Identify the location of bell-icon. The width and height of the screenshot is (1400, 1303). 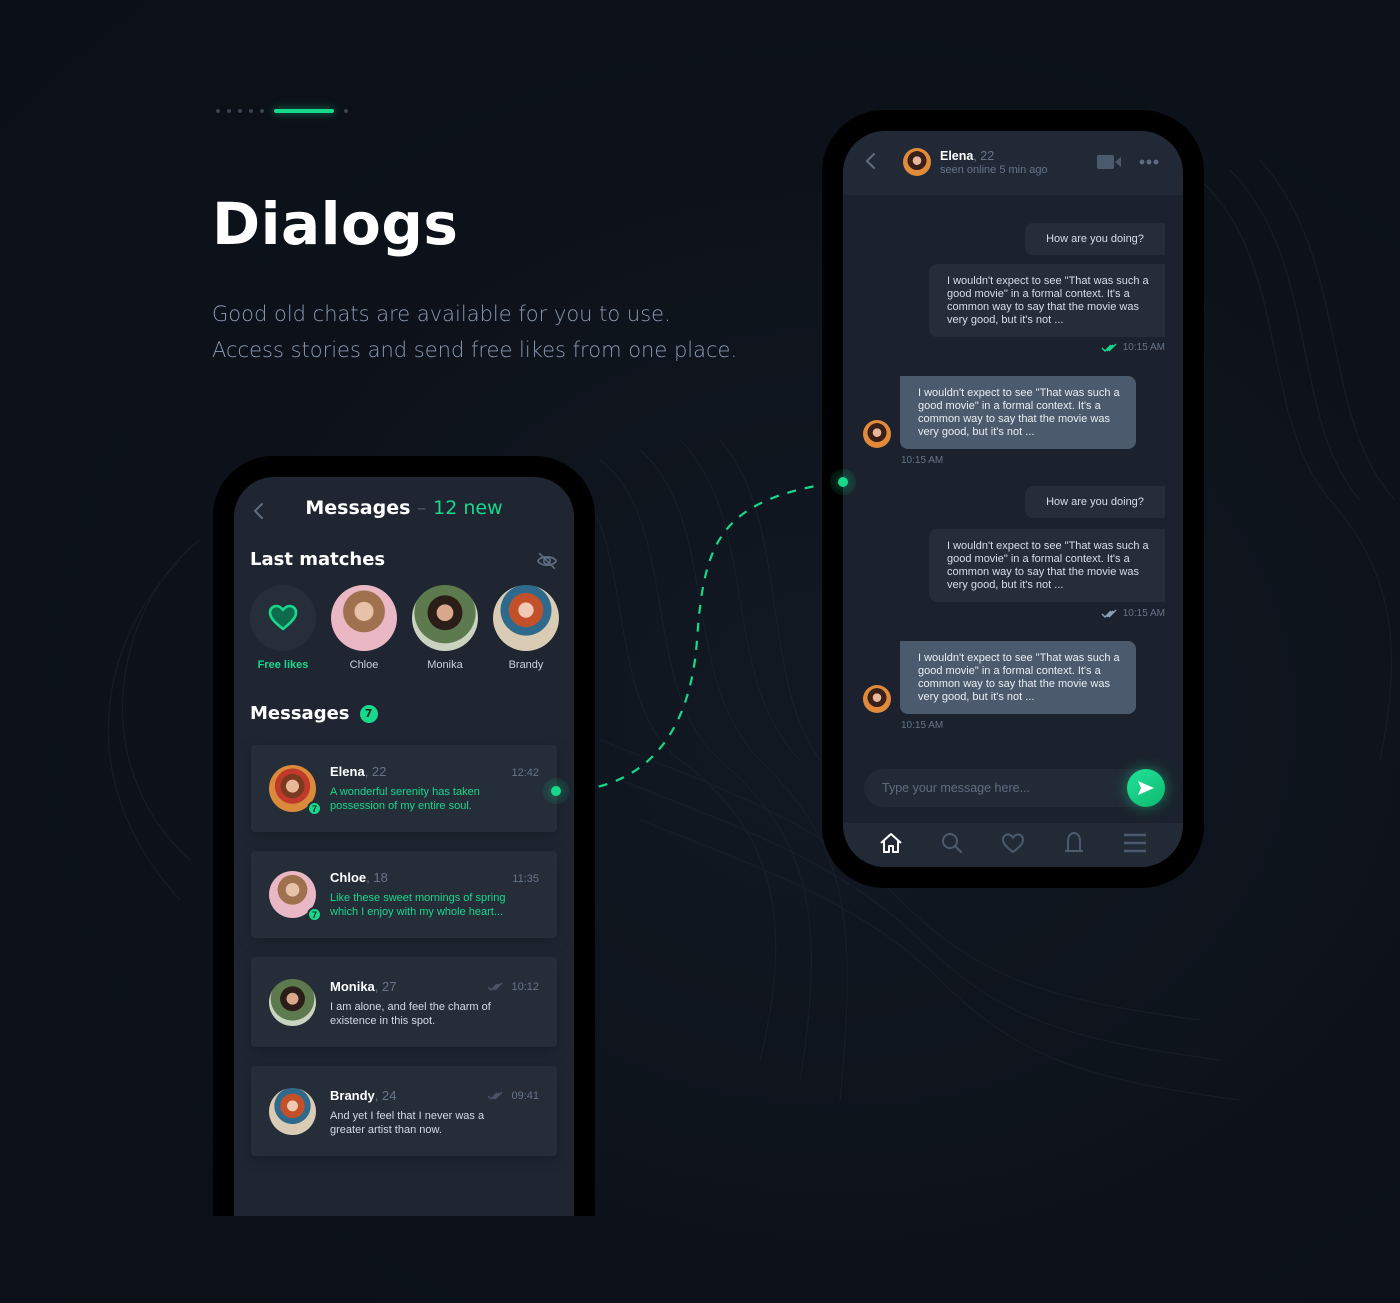
(1073, 841).